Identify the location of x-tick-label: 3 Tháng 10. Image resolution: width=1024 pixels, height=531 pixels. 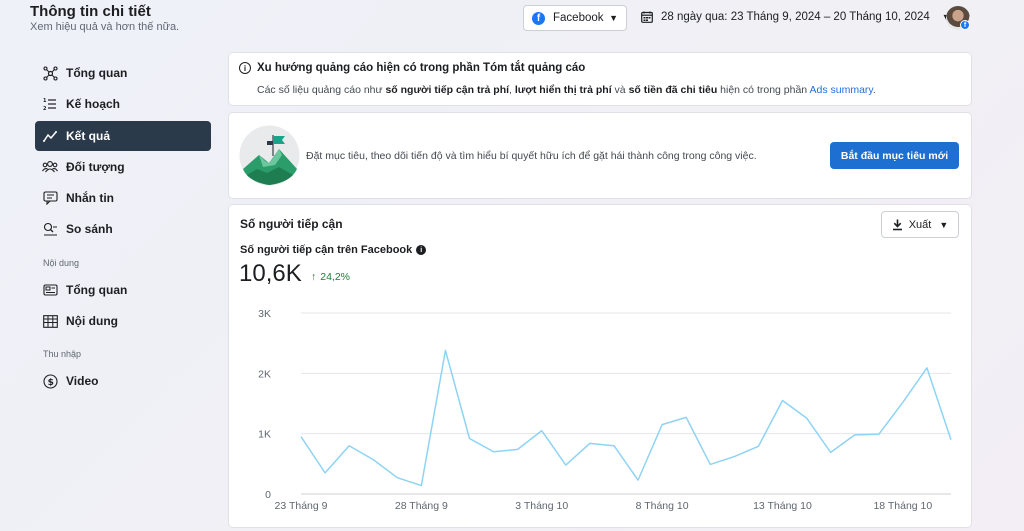
(541, 506).